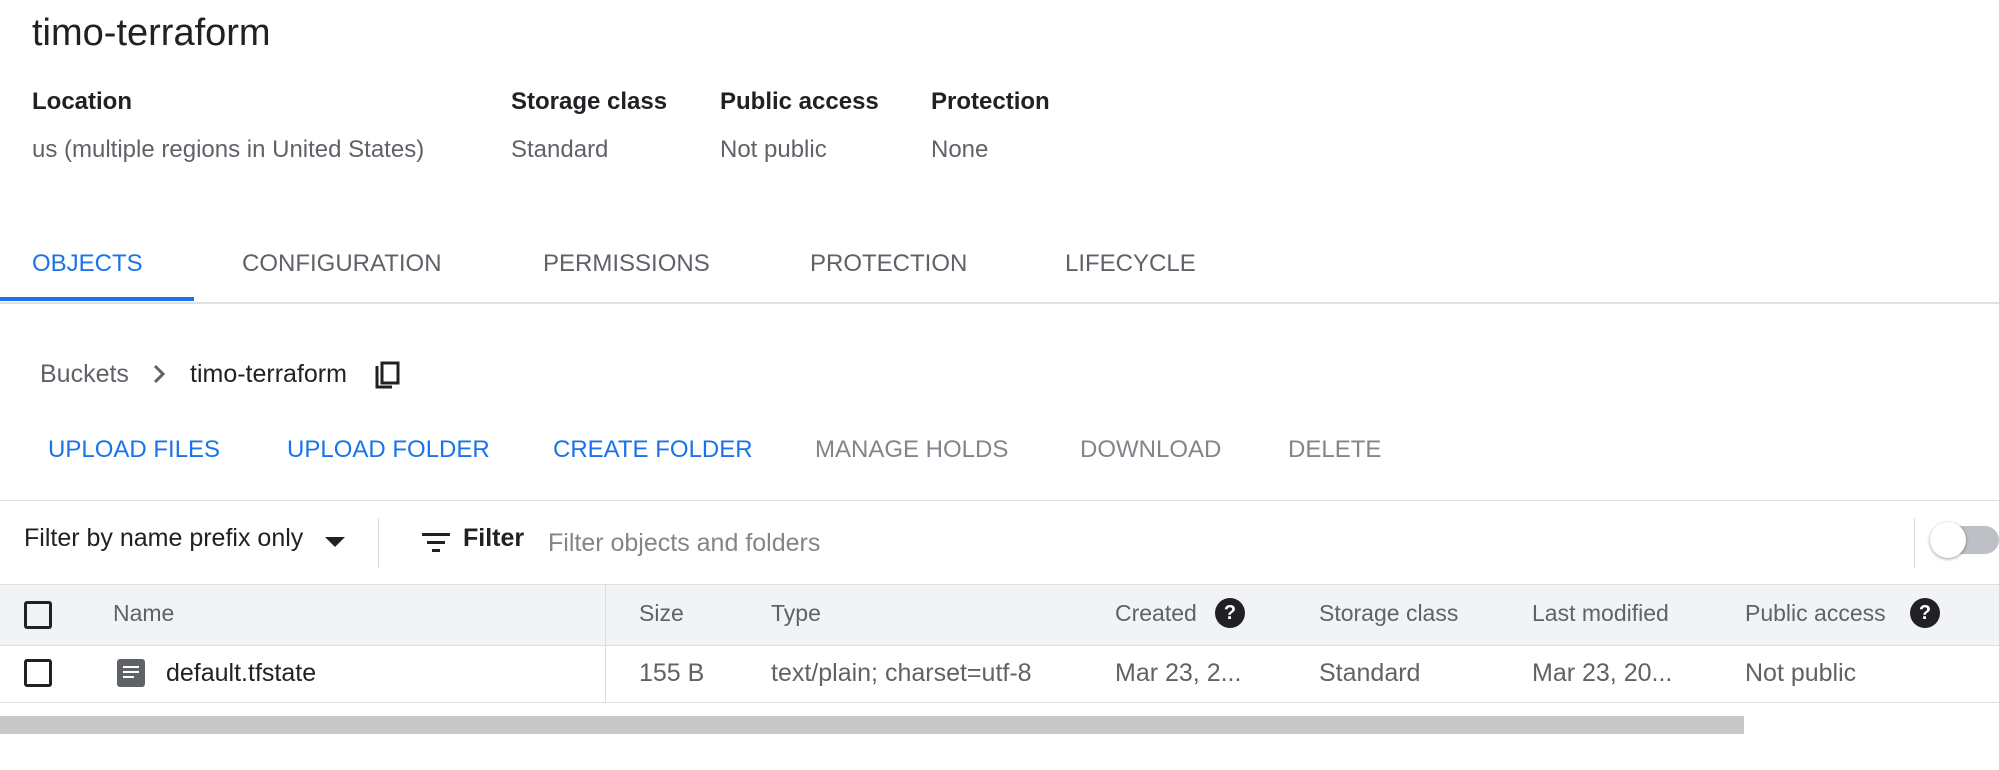 Image resolution: width=1999 pixels, height=770 pixels. Describe the element at coordinates (1334, 450) in the screenshot. I see `delete-button: DELETE` at that location.